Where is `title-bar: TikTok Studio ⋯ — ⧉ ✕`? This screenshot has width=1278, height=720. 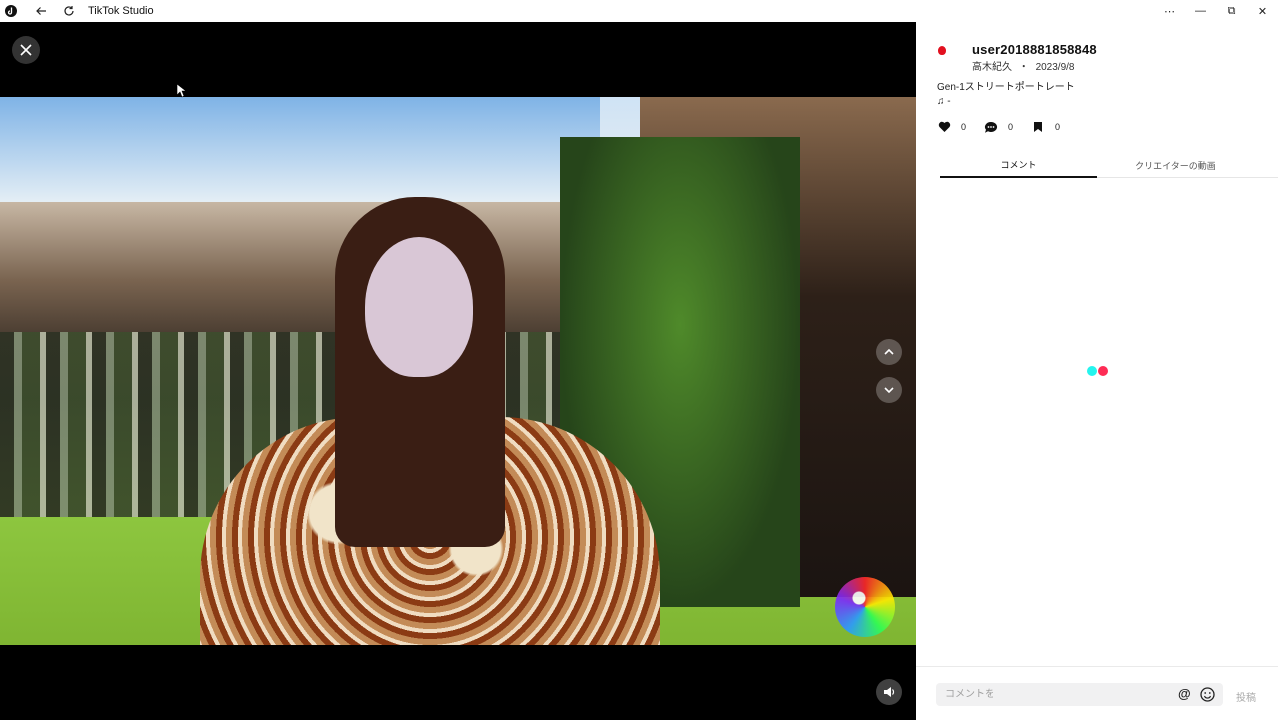
title-bar: TikTok Studio ⋯ — ⧉ ✕ is located at coordinates (639, 11).